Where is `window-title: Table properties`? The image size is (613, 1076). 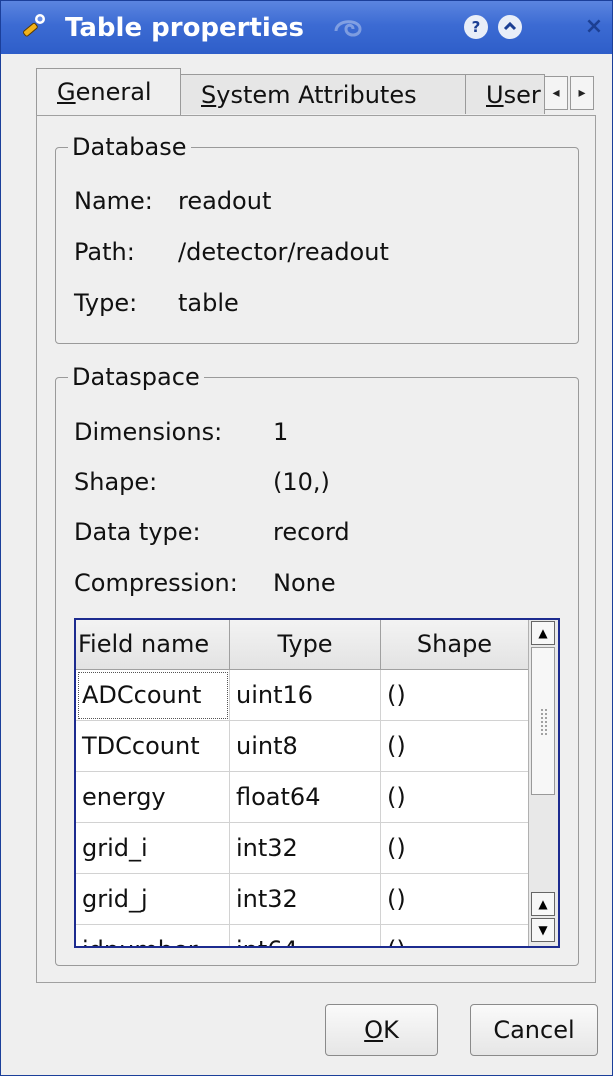 window-title: Table properties is located at coordinates (184, 28).